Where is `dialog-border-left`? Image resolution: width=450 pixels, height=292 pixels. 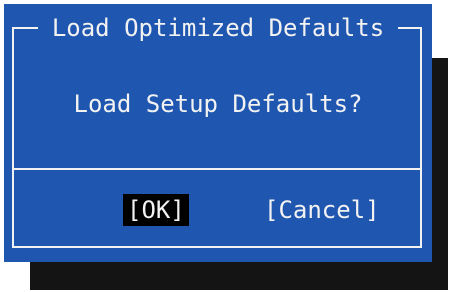
dialog-border-left is located at coordinates (13, 137).